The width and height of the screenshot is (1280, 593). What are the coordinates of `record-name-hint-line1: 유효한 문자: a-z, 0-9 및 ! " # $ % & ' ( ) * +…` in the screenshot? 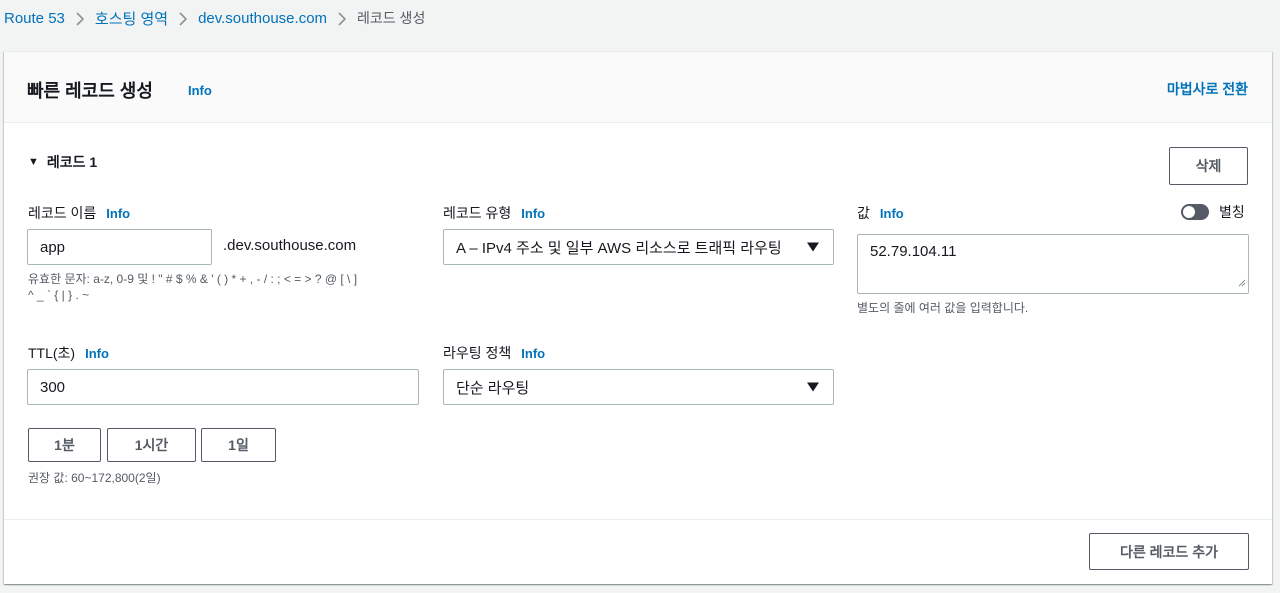 It's located at (193, 279).